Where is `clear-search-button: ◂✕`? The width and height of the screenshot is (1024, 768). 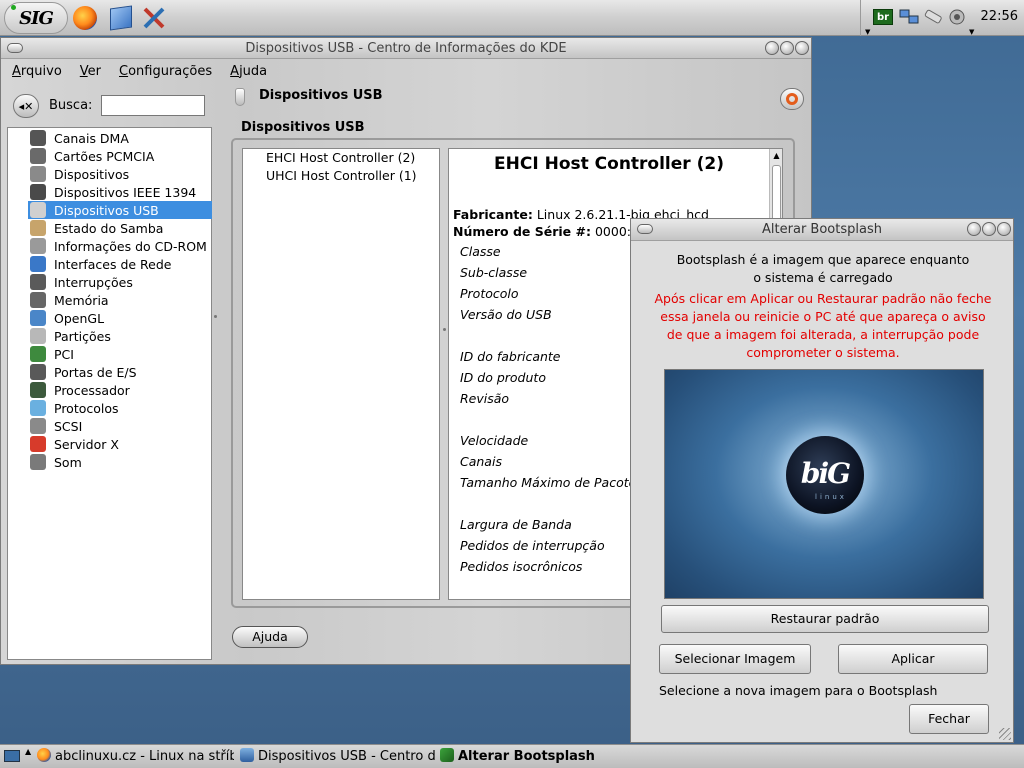
clear-search-button: ◂✕ is located at coordinates (26, 106).